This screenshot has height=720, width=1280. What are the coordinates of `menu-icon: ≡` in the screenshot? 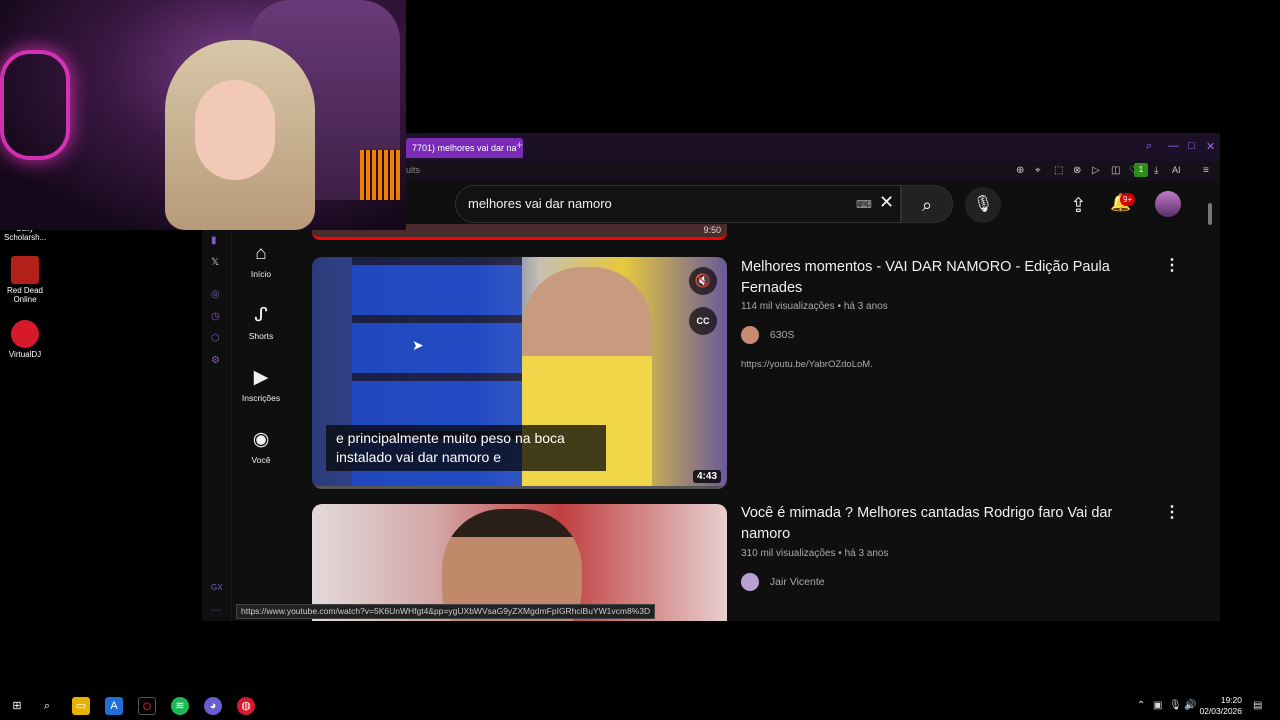 It's located at (1206, 170).